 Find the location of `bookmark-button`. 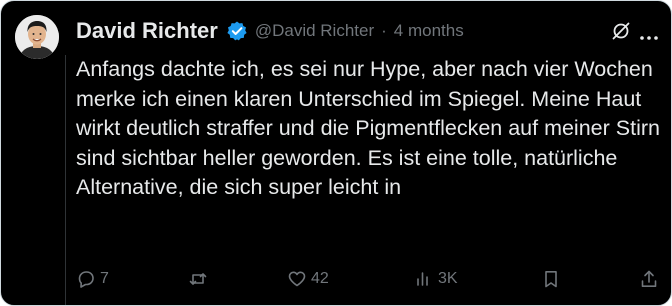

bookmark-button is located at coordinates (551, 279).